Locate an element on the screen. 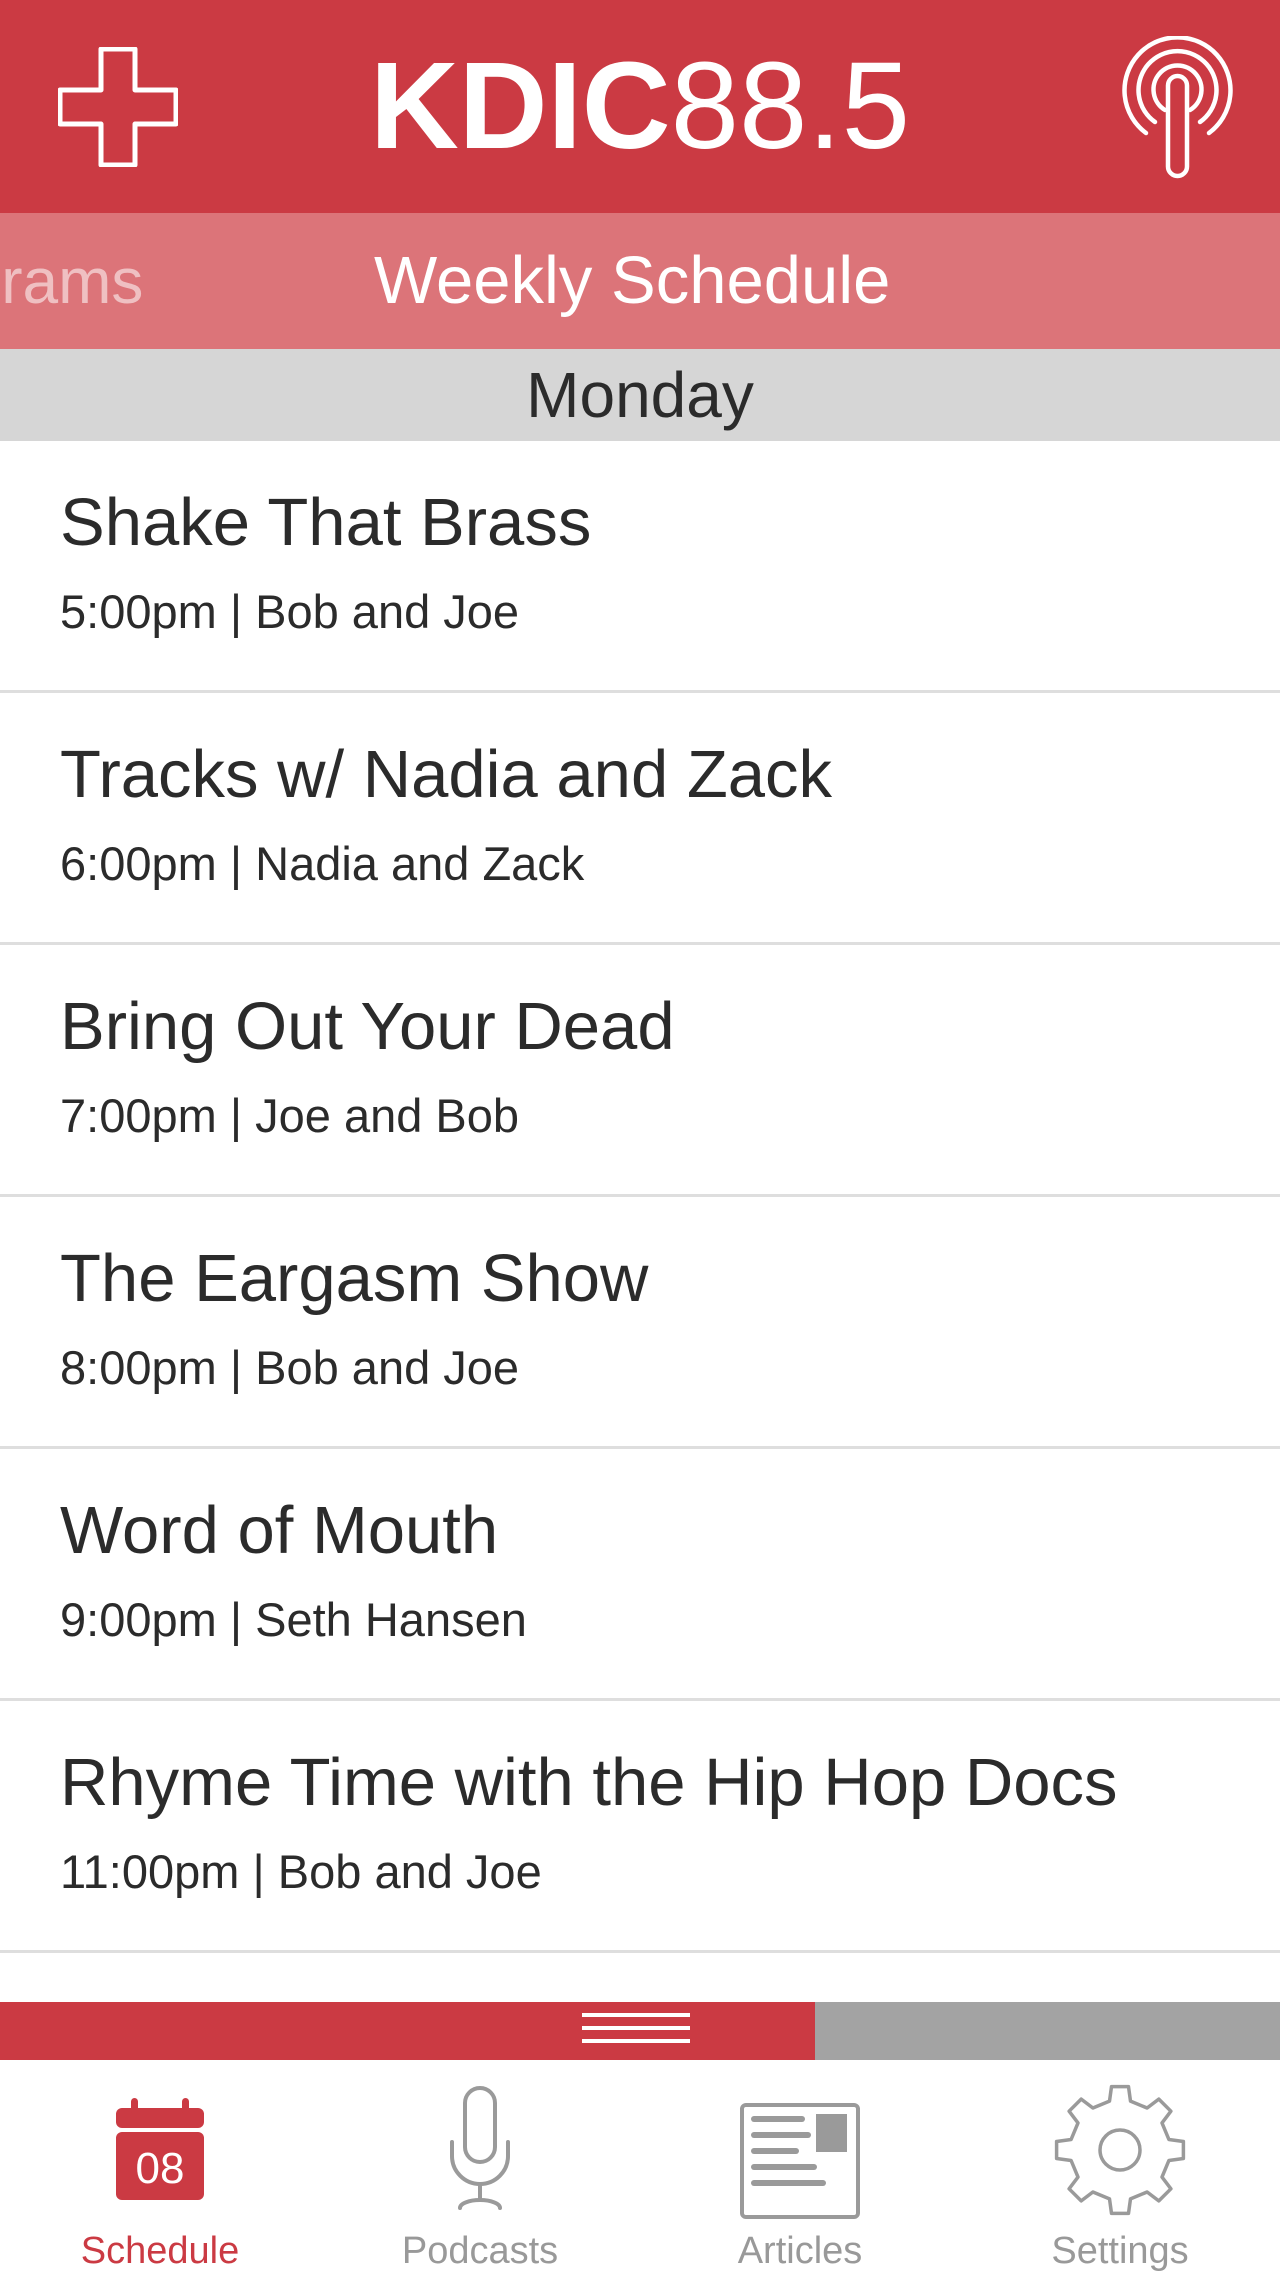 This screenshot has height=2272, width=1280. show-title: The Eargasm Show is located at coordinates (354, 1278).